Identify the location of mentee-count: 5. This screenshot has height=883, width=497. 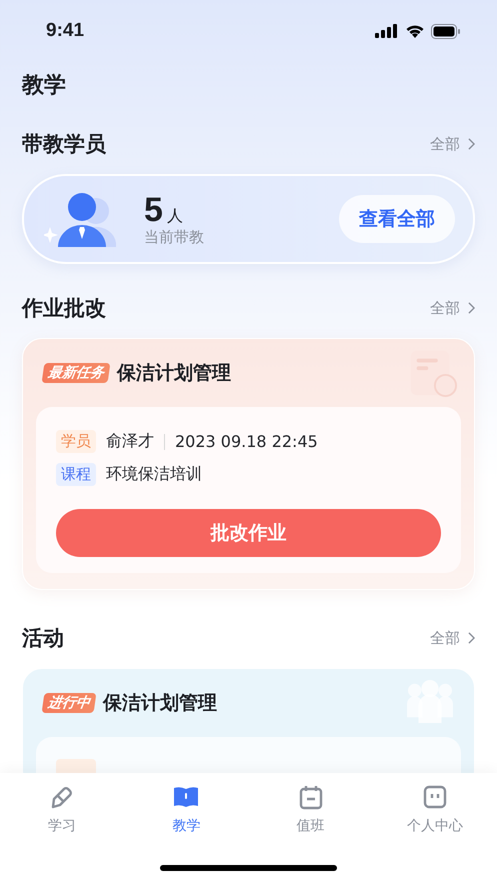
(153, 209).